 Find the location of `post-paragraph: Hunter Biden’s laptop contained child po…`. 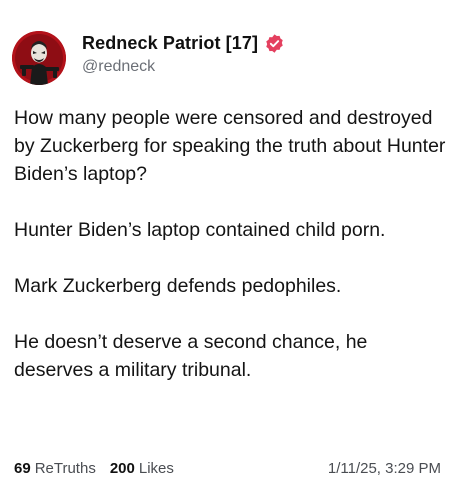

post-paragraph: Hunter Biden’s laptop contained child po… is located at coordinates (200, 230).